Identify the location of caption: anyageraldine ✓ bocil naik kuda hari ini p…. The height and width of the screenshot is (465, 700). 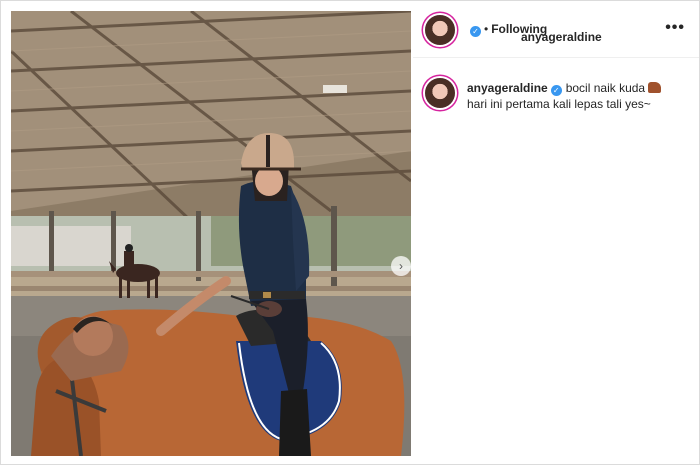
(577, 96).